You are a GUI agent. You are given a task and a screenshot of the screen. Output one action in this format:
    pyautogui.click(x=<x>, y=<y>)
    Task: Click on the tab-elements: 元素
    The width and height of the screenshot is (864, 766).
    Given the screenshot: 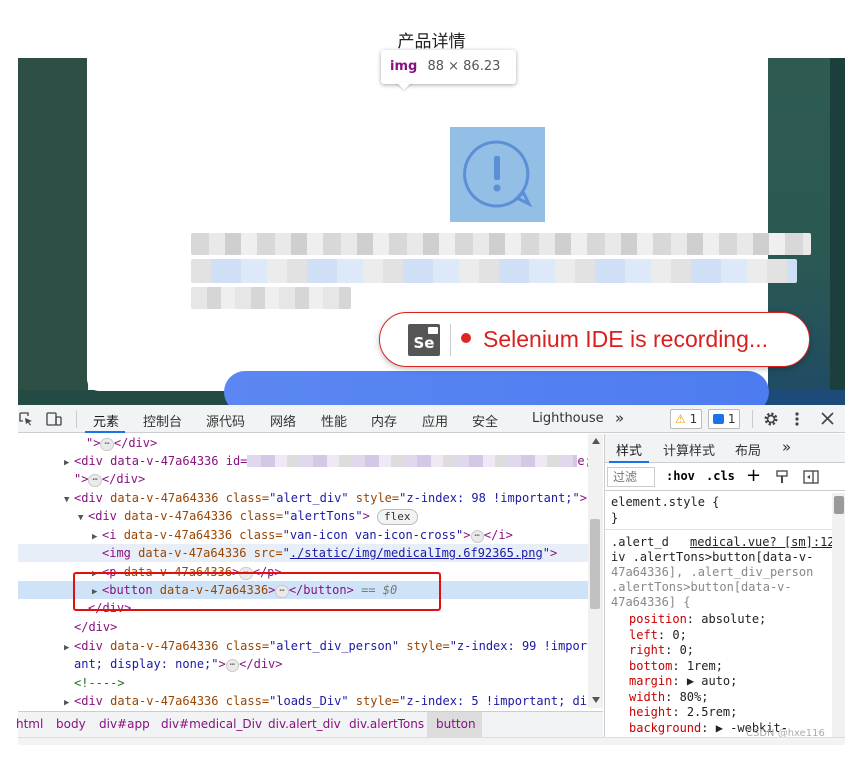 What is the action you would take?
    pyautogui.click(x=106, y=420)
    